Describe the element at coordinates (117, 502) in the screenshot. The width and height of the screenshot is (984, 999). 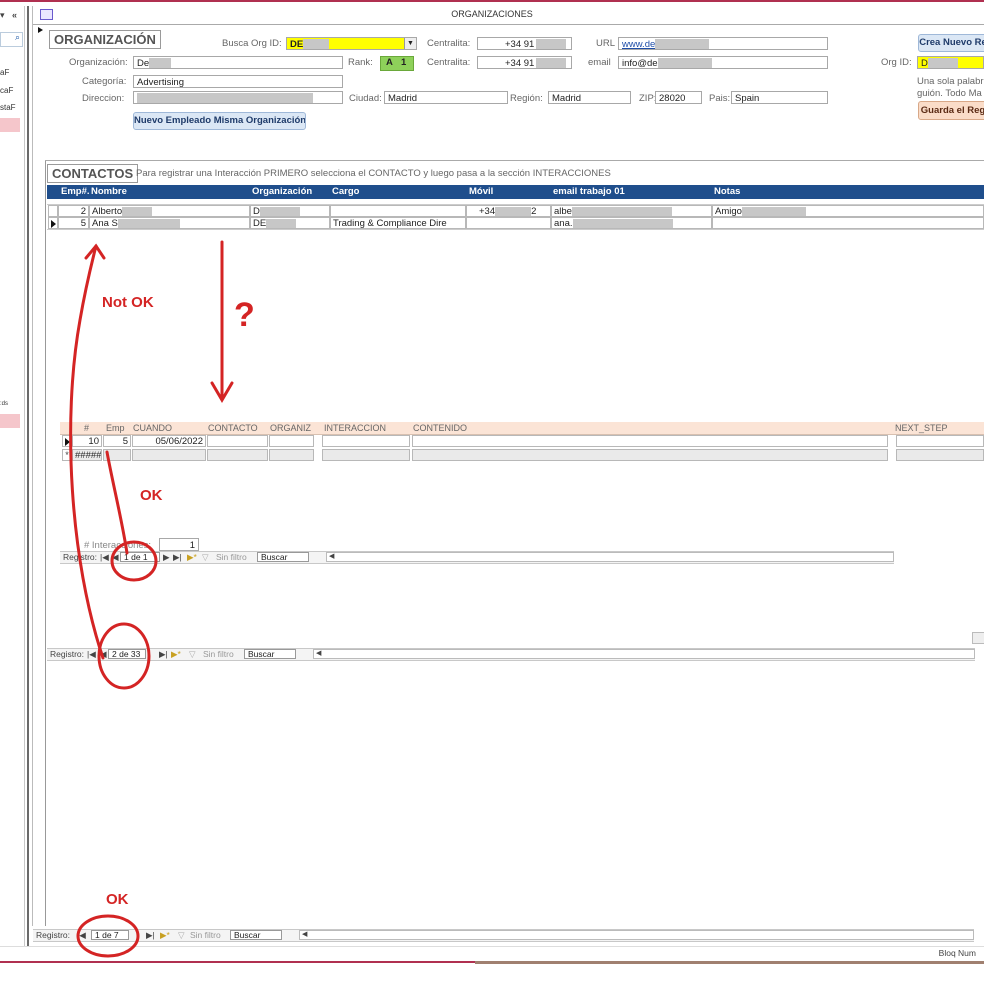
I see `ok-pointer-line` at that location.